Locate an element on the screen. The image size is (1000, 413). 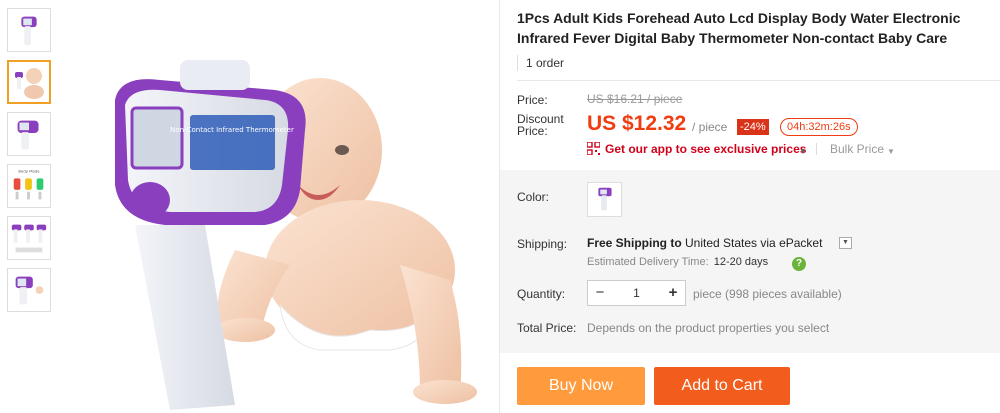
shipping-dropdown-icon: ▼ is located at coordinates (845, 243).